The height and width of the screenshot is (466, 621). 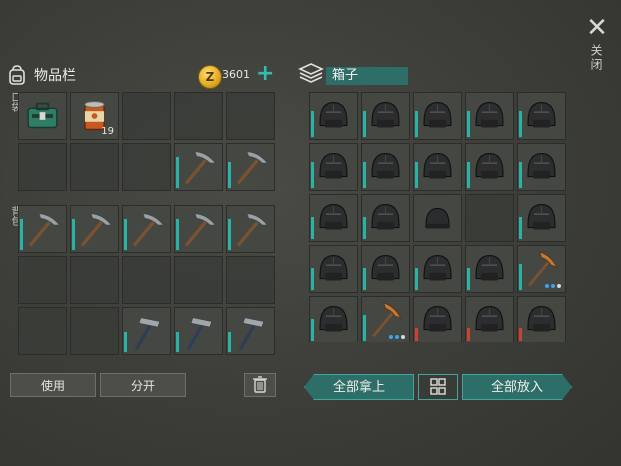 What do you see at coordinates (438, 387) in the screenshot?
I see `sort-button` at bounding box center [438, 387].